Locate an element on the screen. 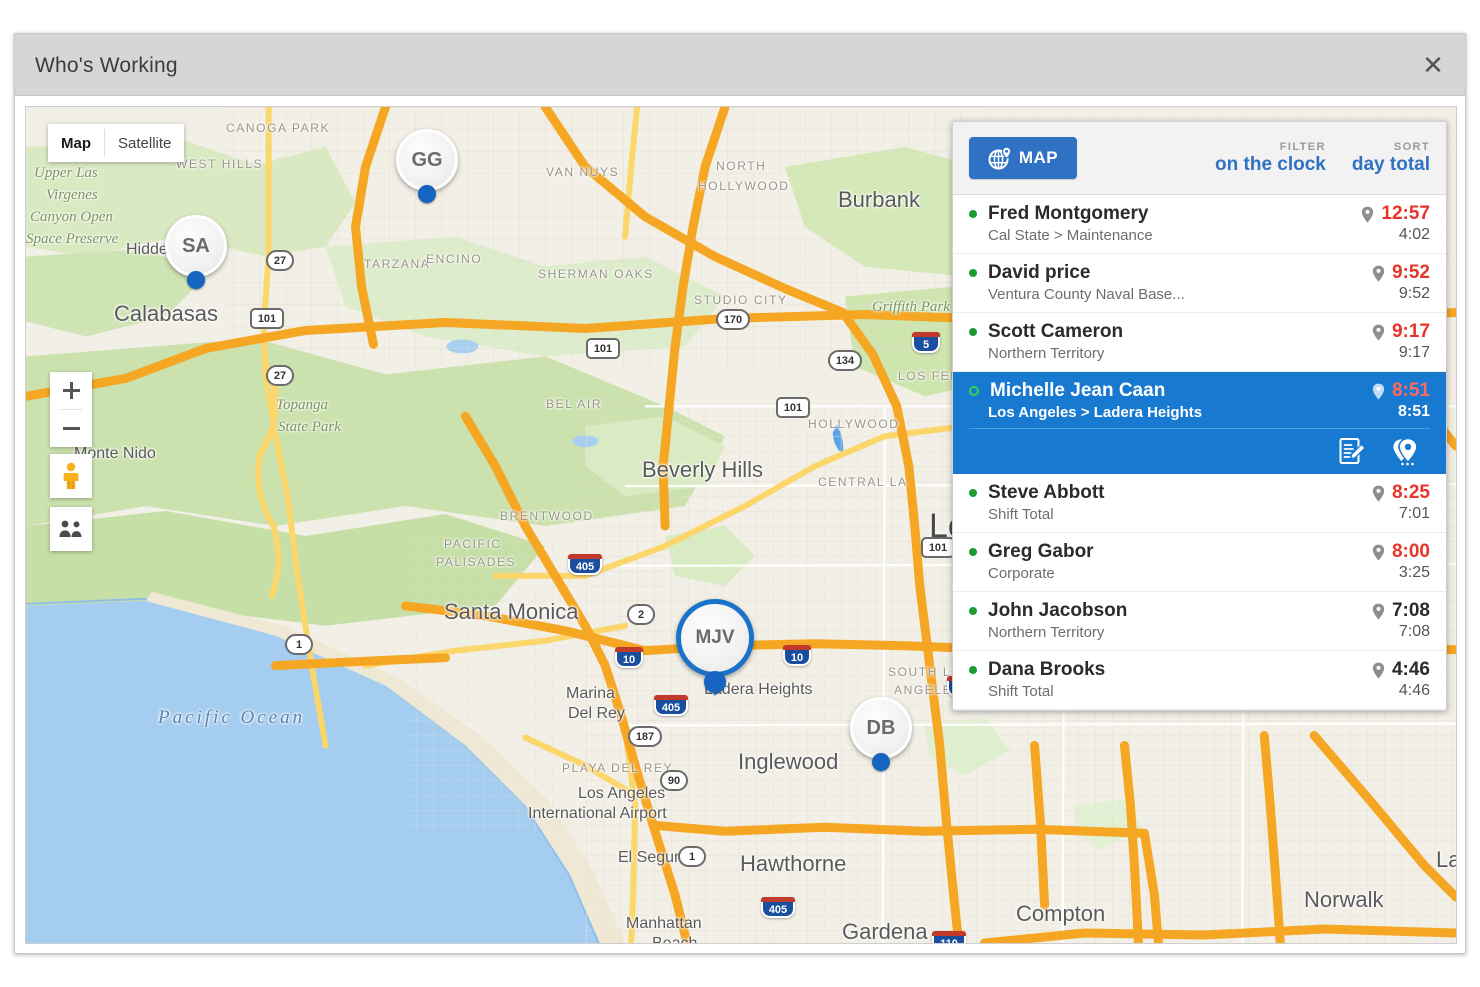 This screenshot has height=987, width=1480. row-secondary-line: Shift Total 7:01 is located at coordinates (1199, 514).